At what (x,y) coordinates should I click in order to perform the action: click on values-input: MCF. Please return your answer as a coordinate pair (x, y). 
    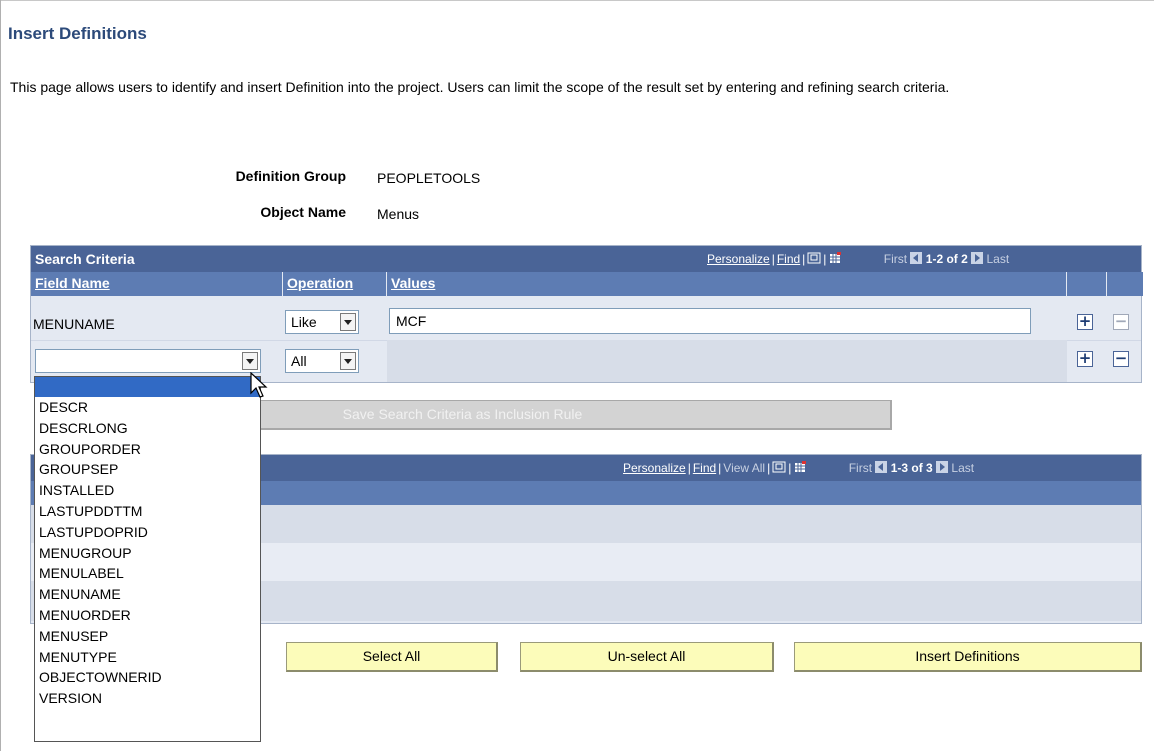
    Looking at the image, I should click on (710, 321).